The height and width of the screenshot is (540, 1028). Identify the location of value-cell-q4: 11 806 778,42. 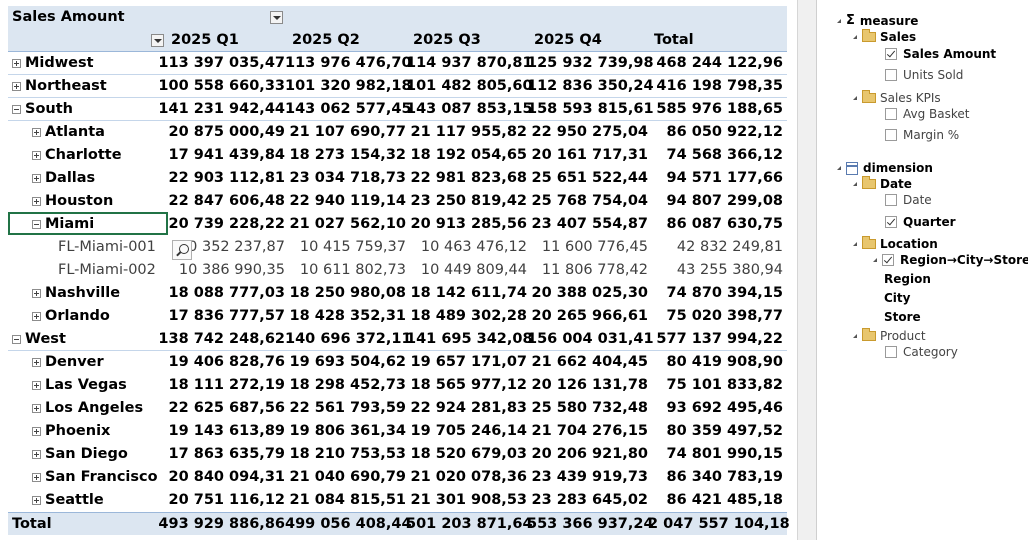
(587, 270).